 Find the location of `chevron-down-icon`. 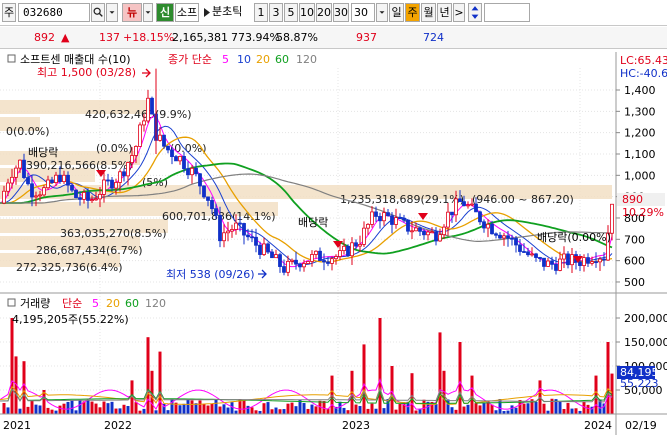

chevron-down-icon is located at coordinates (148, 12).